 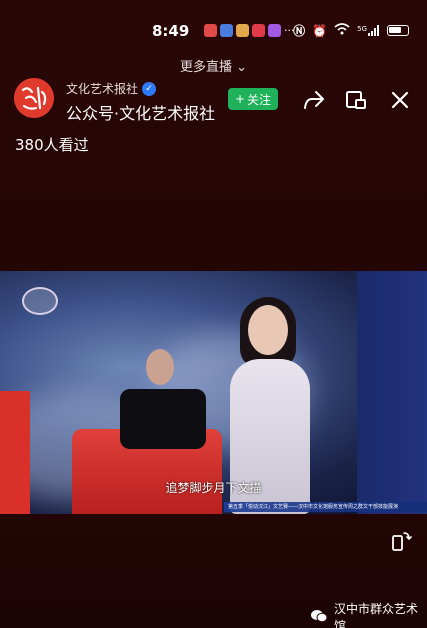 I want to click on account-logo, so click(x=34, y=98).